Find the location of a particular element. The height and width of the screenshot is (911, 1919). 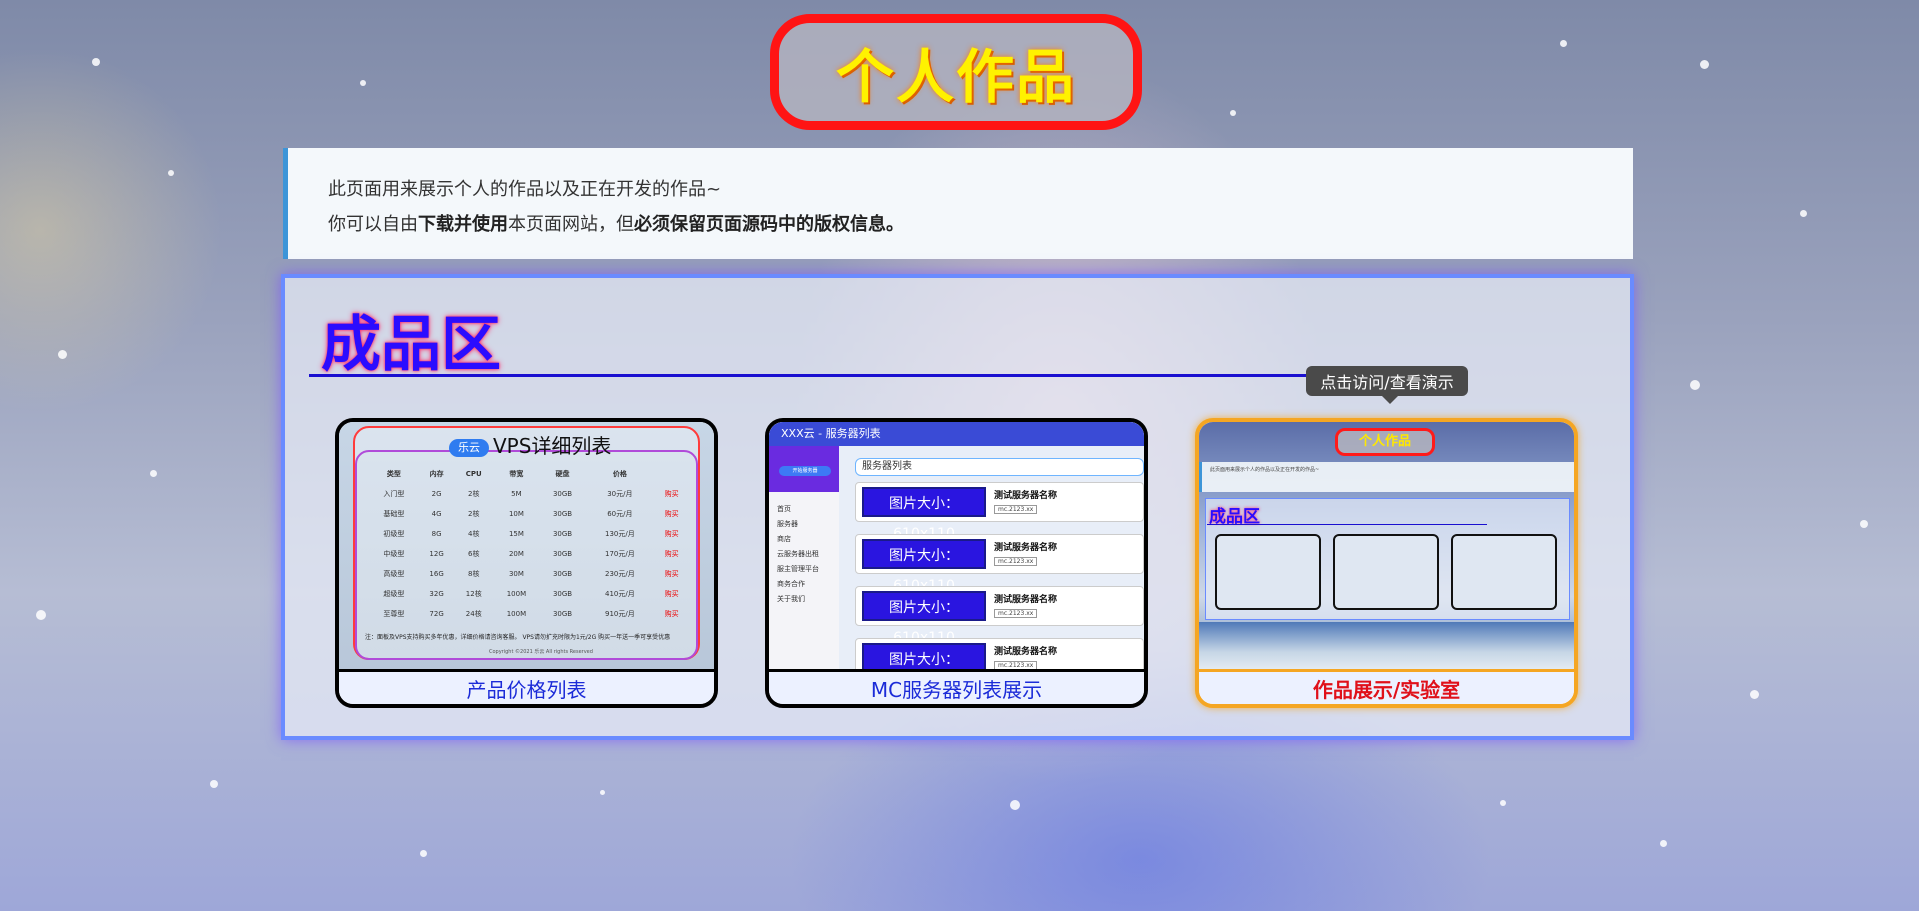

table-cell: 6核 is located at coordinates (474, 554).